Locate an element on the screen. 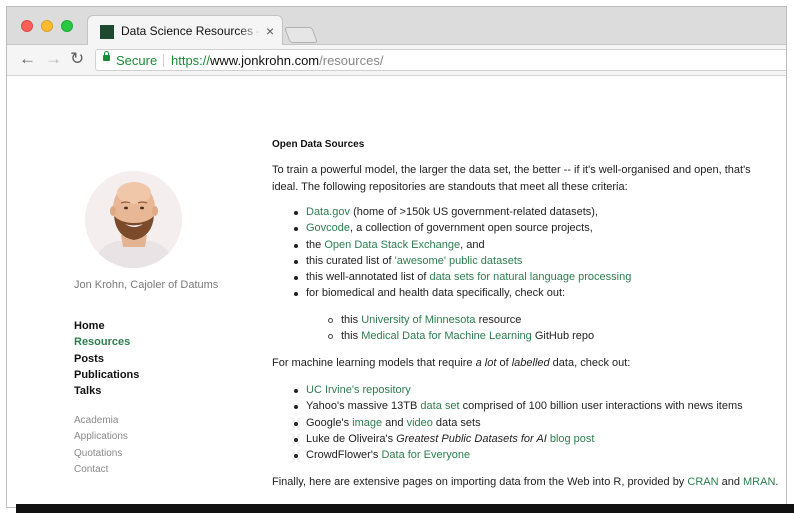 Image resolution: width=794 pixels, height=513 pixels. text-span: For machine learning models that require is located at coordinates (374, 363).